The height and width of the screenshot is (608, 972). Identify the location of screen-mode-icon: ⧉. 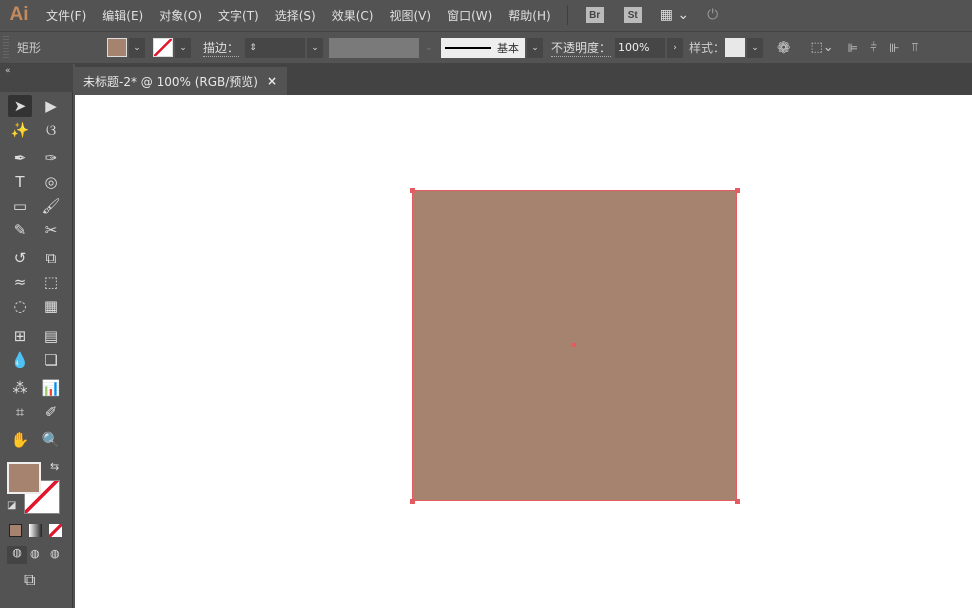
(29, 580).